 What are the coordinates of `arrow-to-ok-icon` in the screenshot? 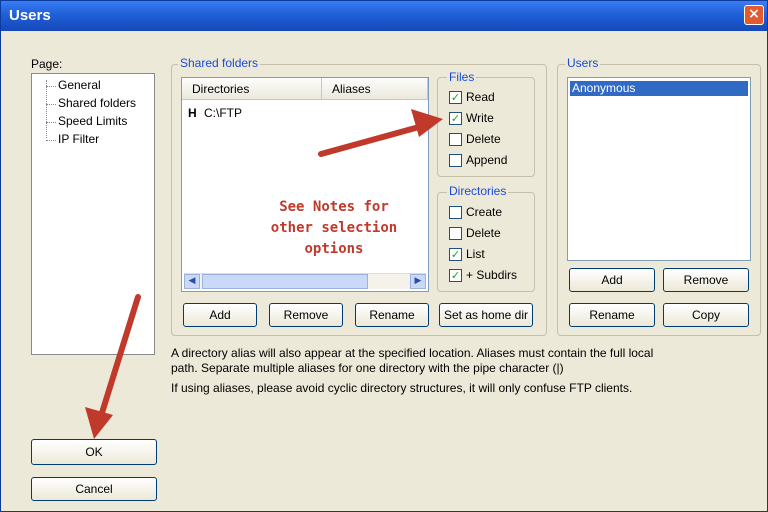 It's located at (113, 366).